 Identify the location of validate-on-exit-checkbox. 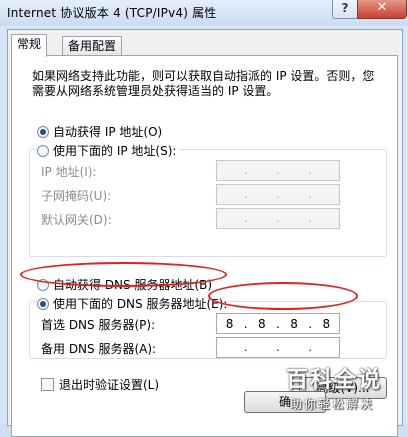
(47, 384).